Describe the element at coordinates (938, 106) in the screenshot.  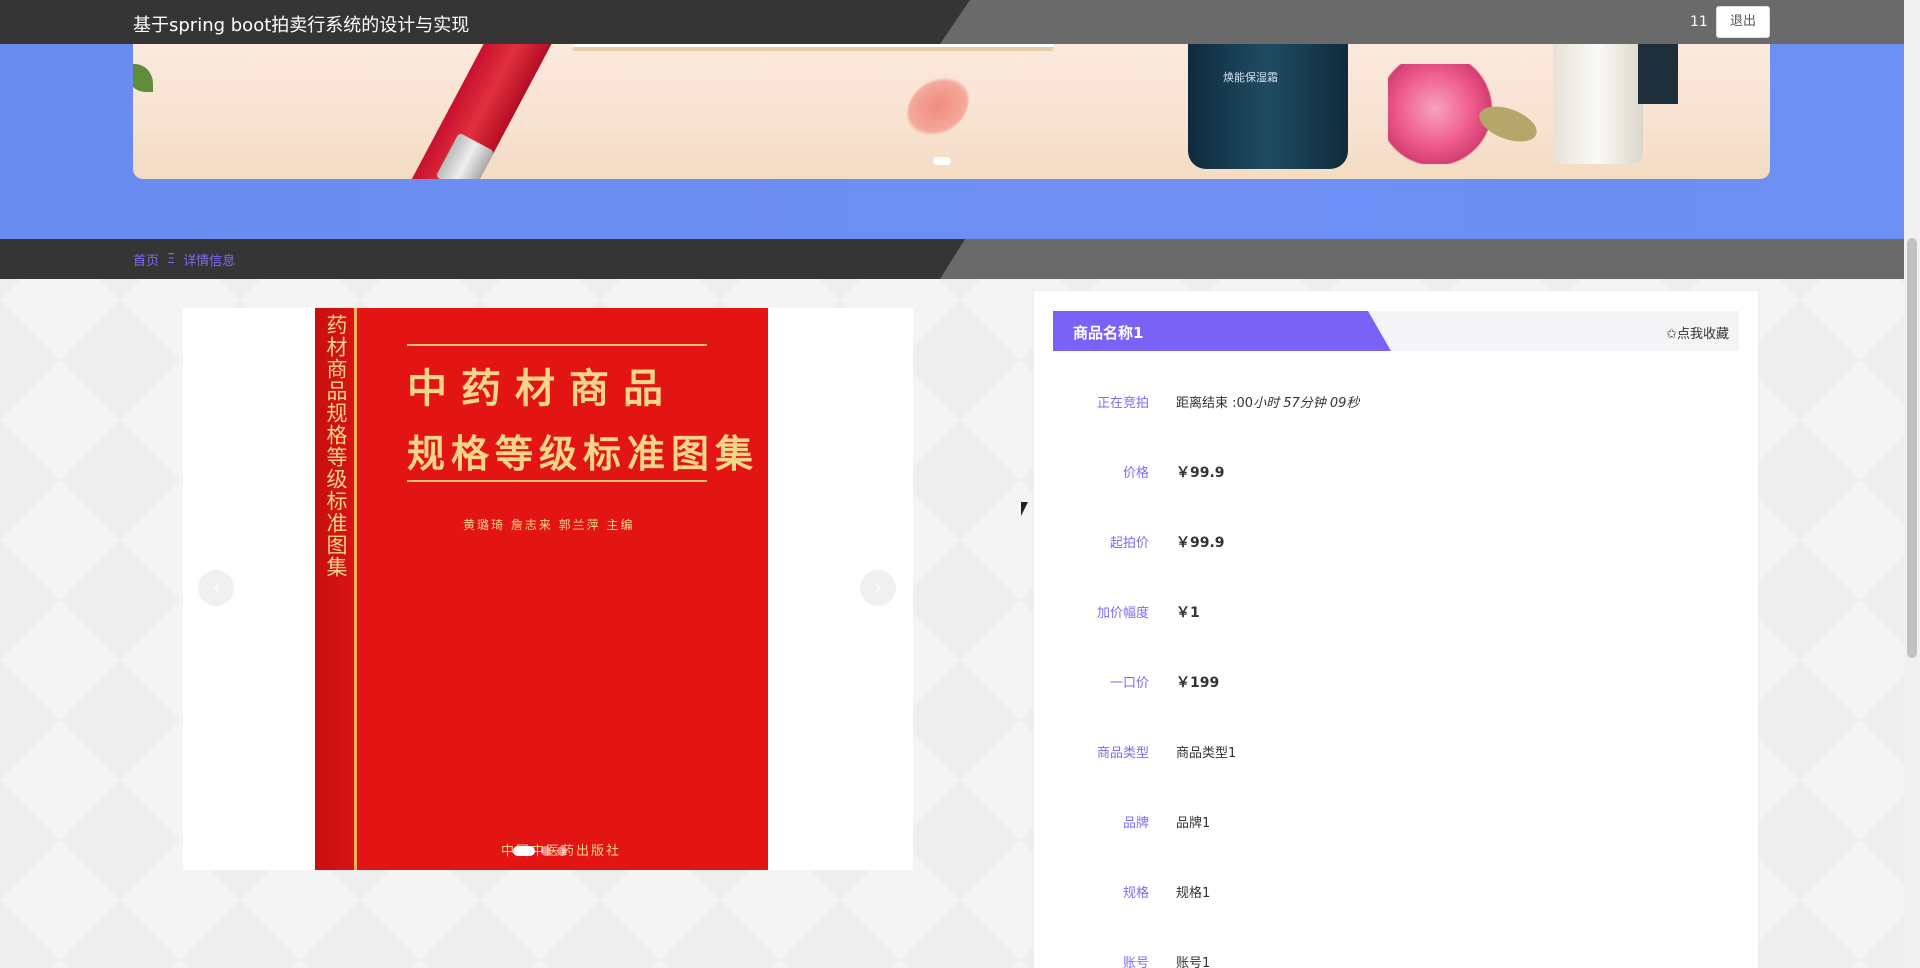
I see `petal-decoration` at that location.